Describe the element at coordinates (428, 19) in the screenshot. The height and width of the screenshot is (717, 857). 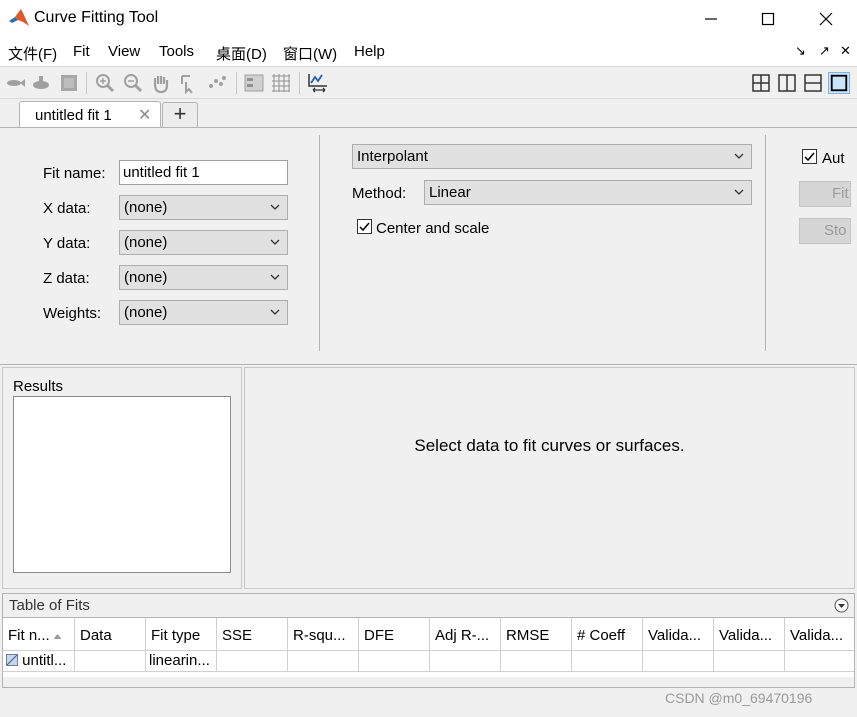
I see `title-bar: Curve Fitting Tool` at that location.